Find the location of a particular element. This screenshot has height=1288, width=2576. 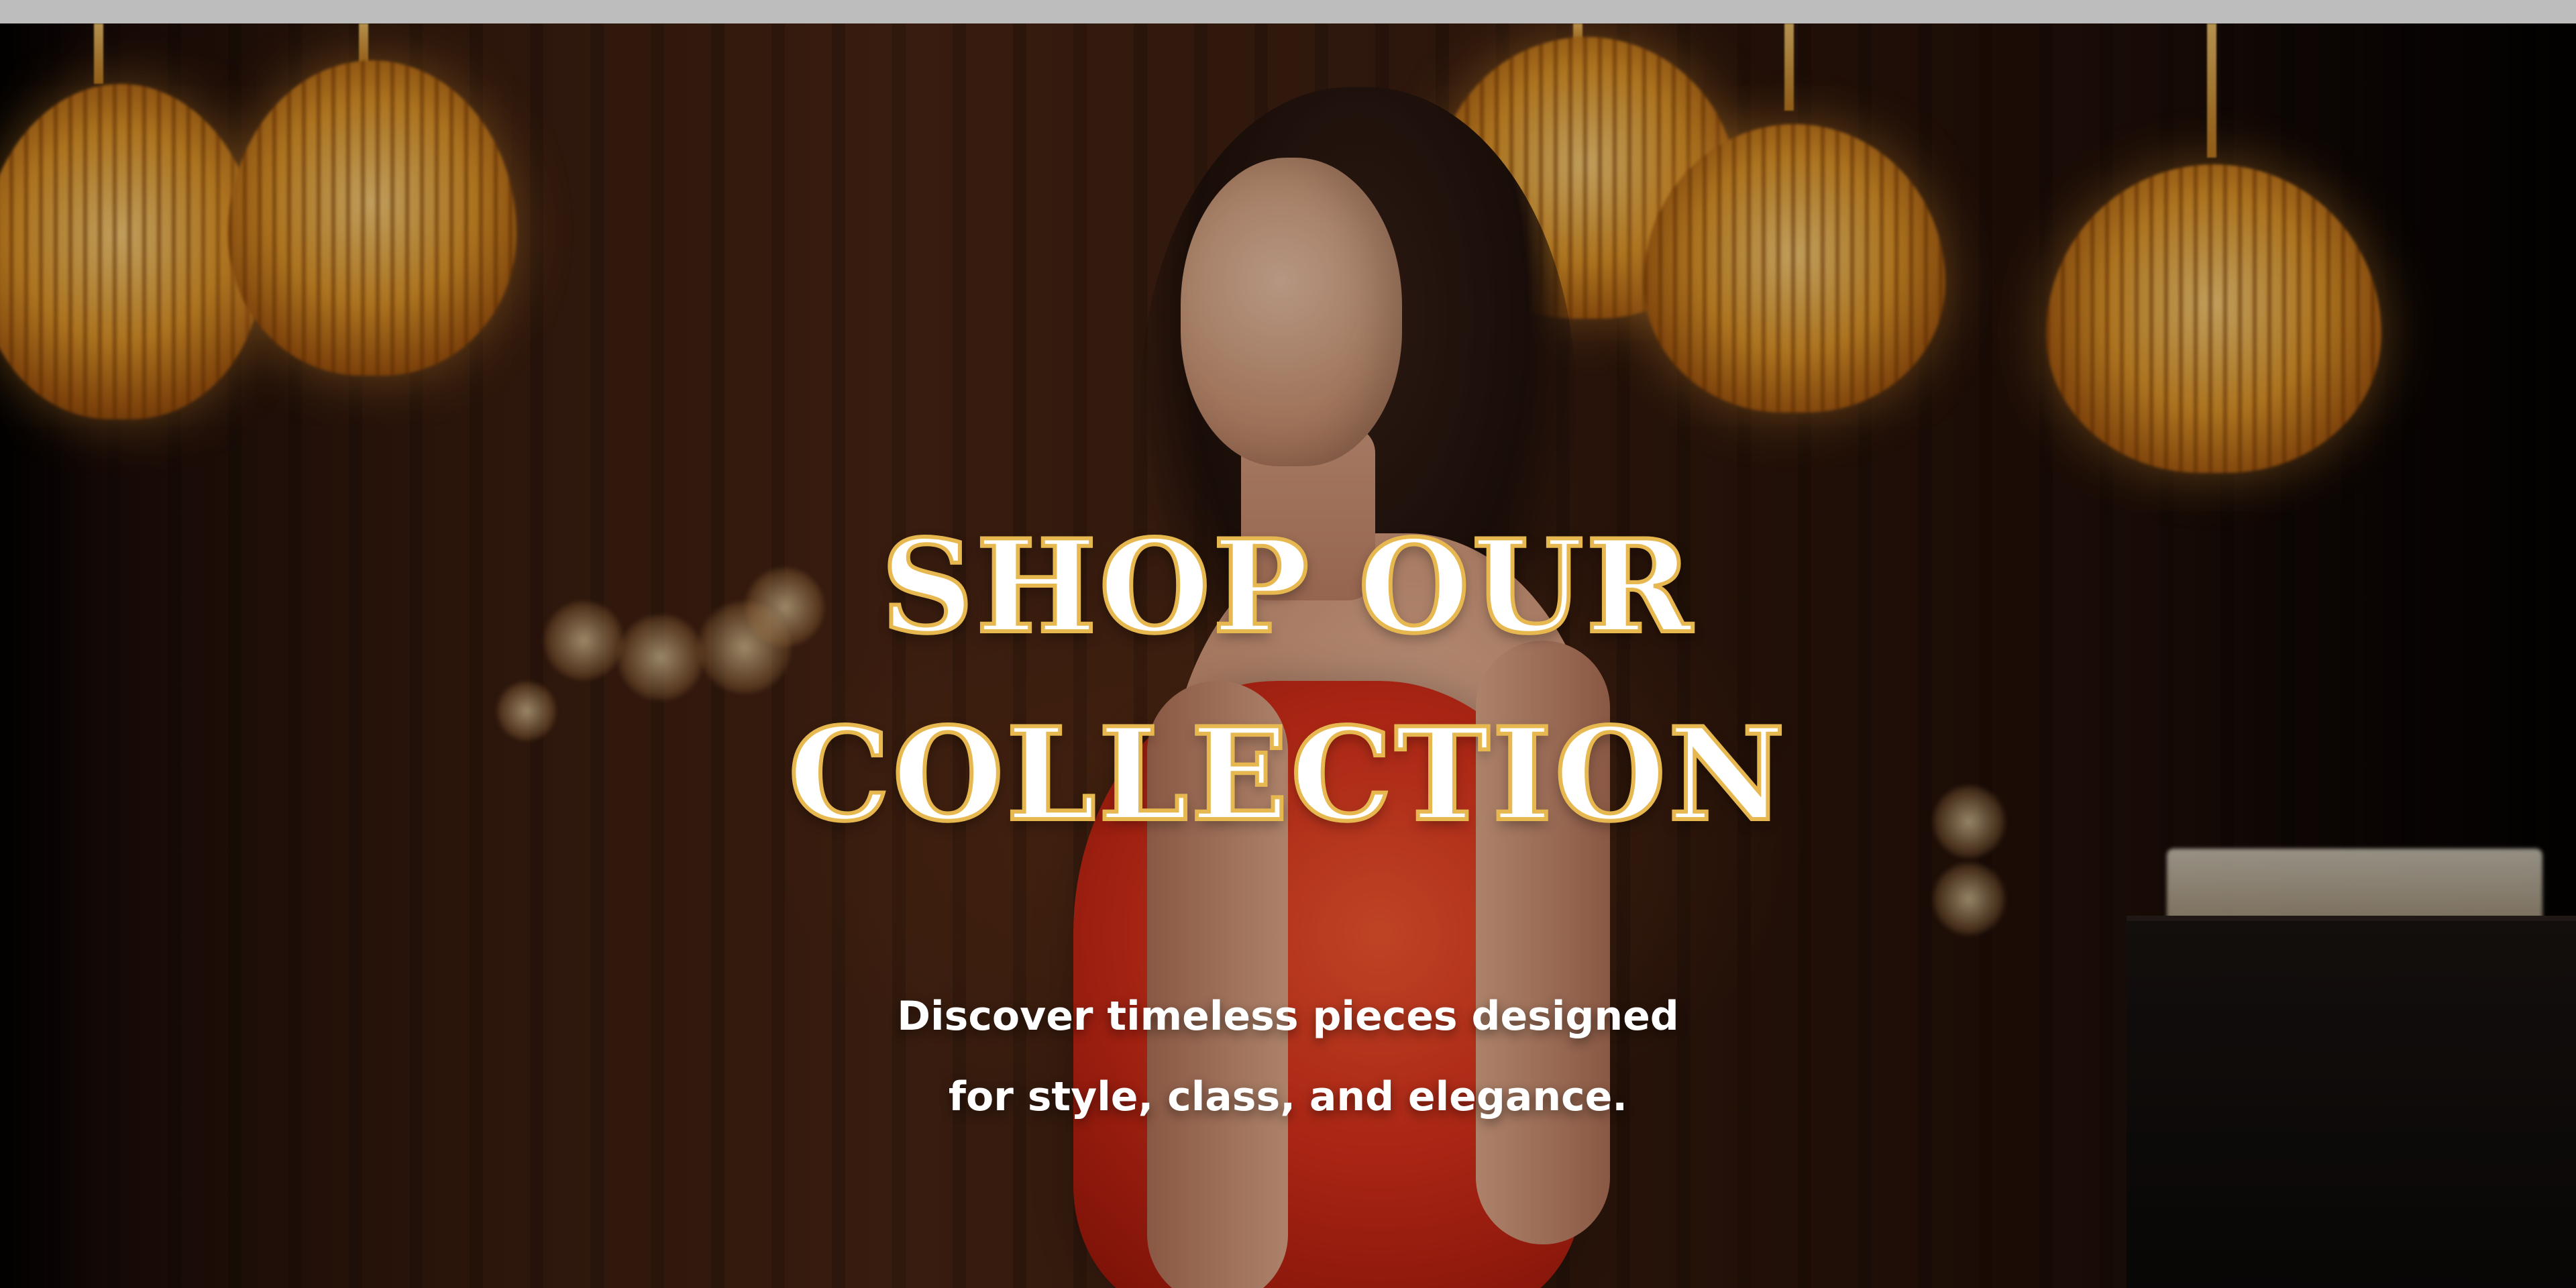

hero-subheadline-line-1: Discover timeless pieces designed is located at coordinates (1288, 1016).